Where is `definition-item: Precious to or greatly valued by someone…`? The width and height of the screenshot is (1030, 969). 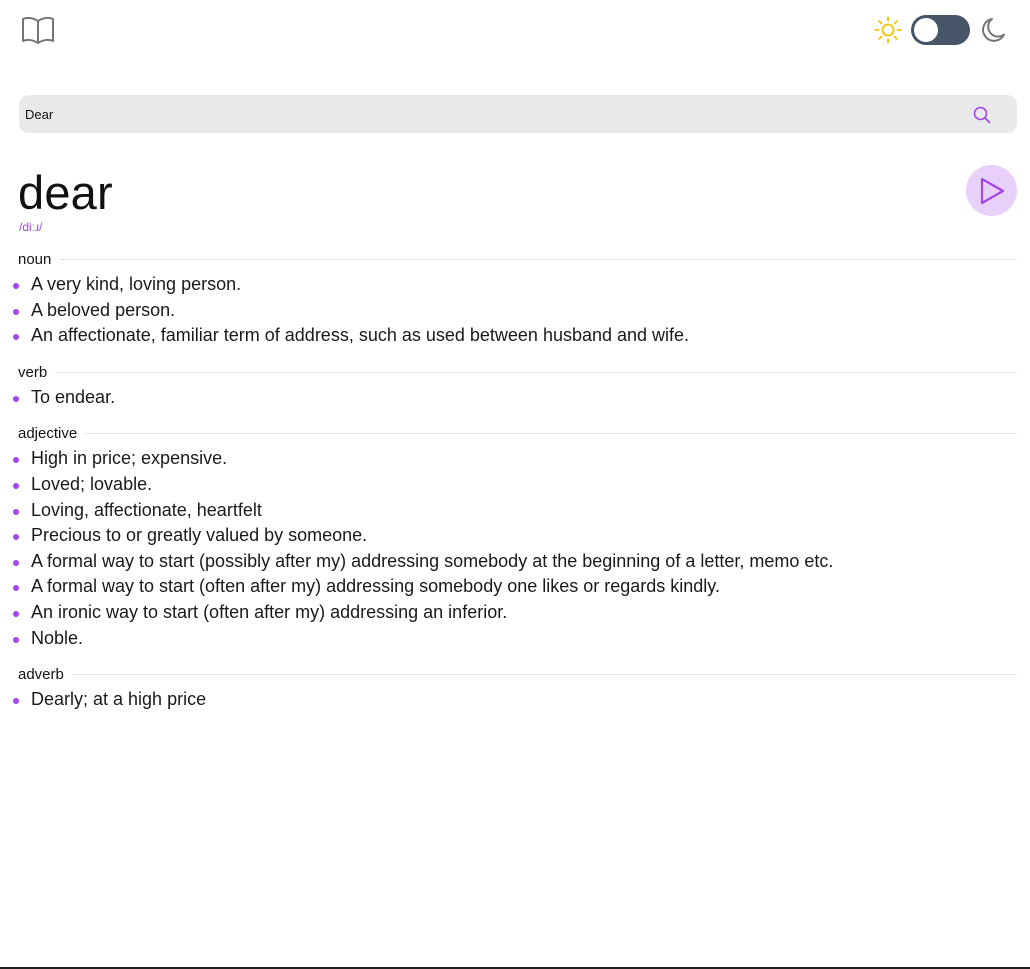
definition-item: Precious to or greatly valued by someone… is located at coordinates (515, 536).